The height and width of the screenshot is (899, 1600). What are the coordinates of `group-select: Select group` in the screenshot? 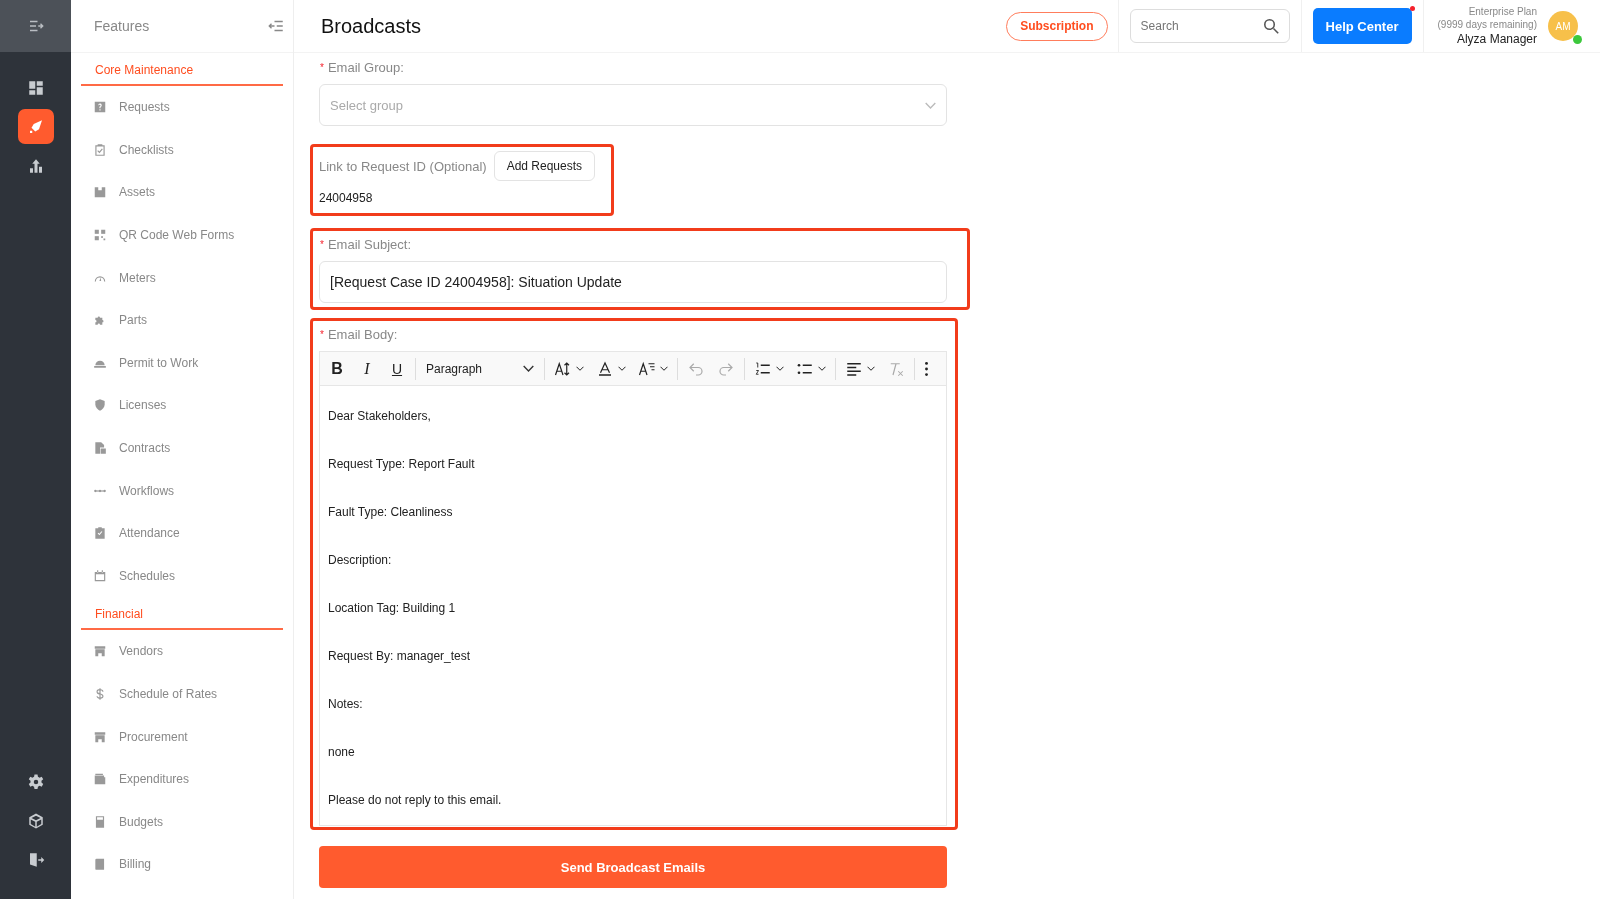 It's located at (633, 105).